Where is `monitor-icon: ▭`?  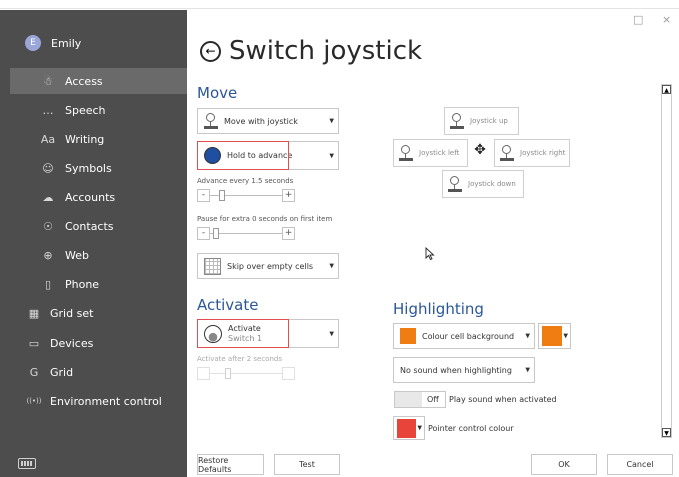
monitor-icon: ▭ is located at coordinates (34, 343).